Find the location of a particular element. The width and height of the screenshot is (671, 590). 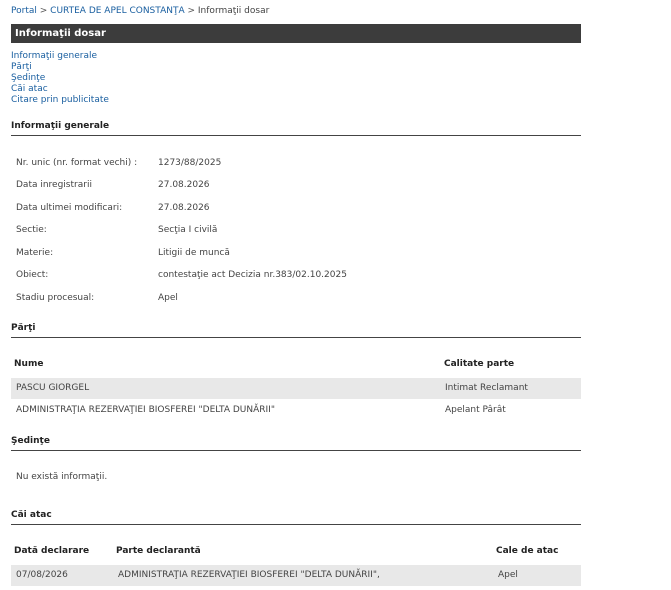

section-heading-sedinte: Şedinţe is located at coordinates (296, 443).